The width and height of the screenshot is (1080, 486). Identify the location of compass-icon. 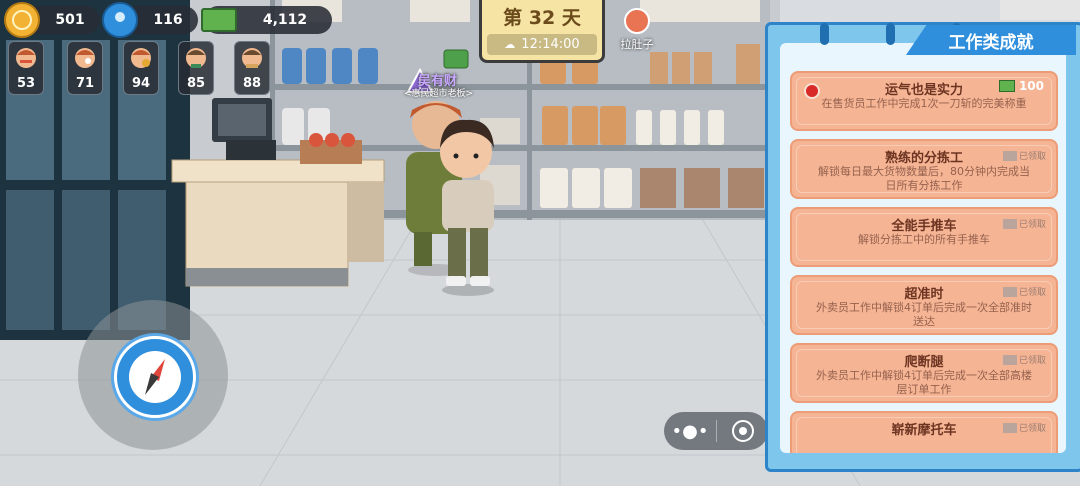
(155, 377).